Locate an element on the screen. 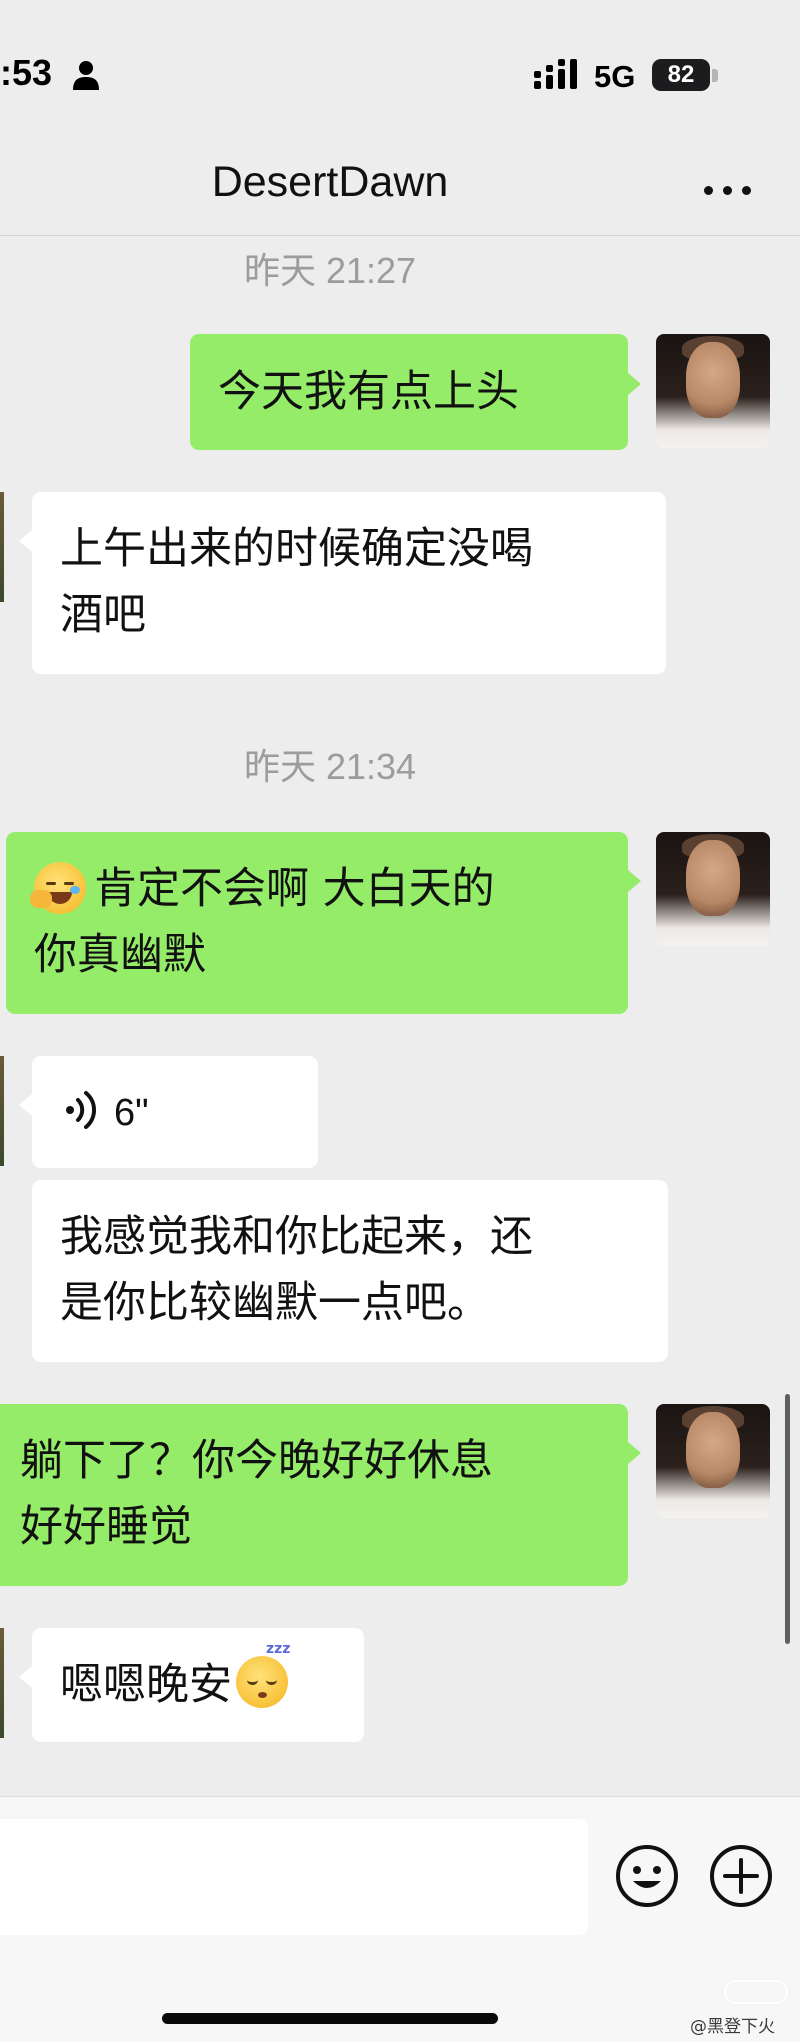 This screenshot has height=2042, width=800. message-bubble-sent: 肯定不会啊 大白天的 你真幽默 is located at coordinates (317, 923).